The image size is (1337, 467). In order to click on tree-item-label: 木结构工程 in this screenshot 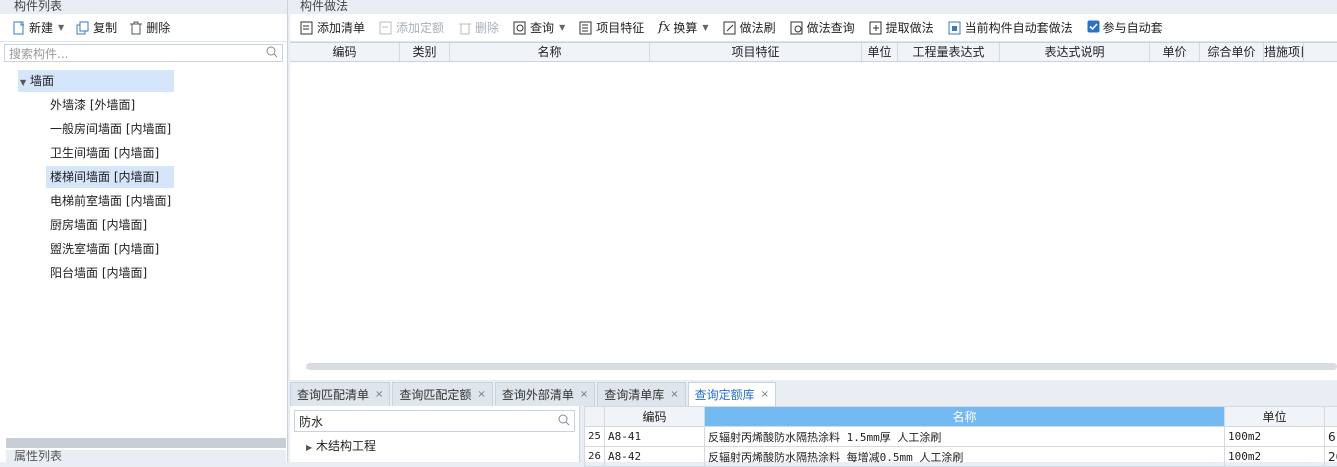, I will do `click(346, 446)`.